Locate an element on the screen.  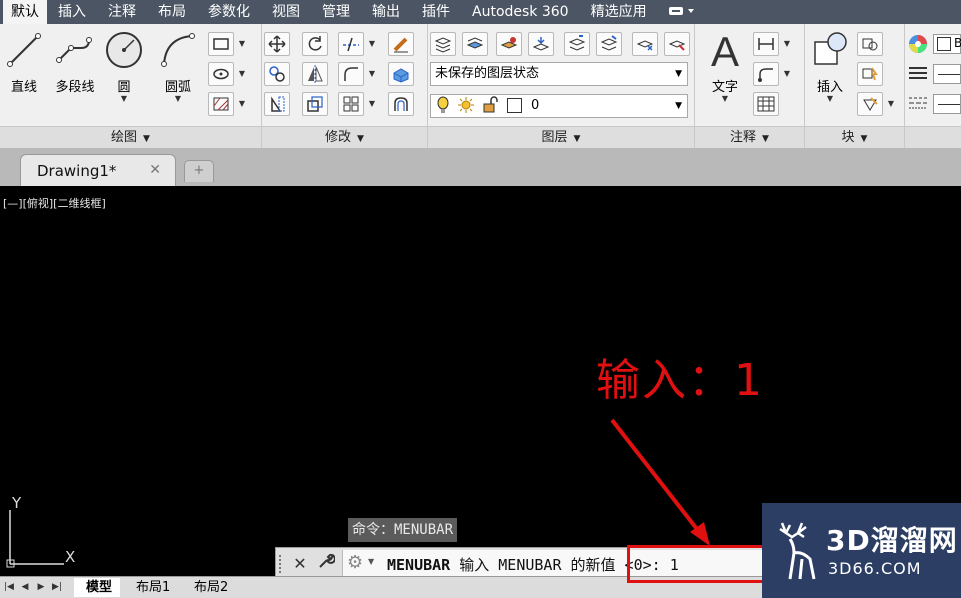
line-button: 直线 is located at coordinates (24, 62).